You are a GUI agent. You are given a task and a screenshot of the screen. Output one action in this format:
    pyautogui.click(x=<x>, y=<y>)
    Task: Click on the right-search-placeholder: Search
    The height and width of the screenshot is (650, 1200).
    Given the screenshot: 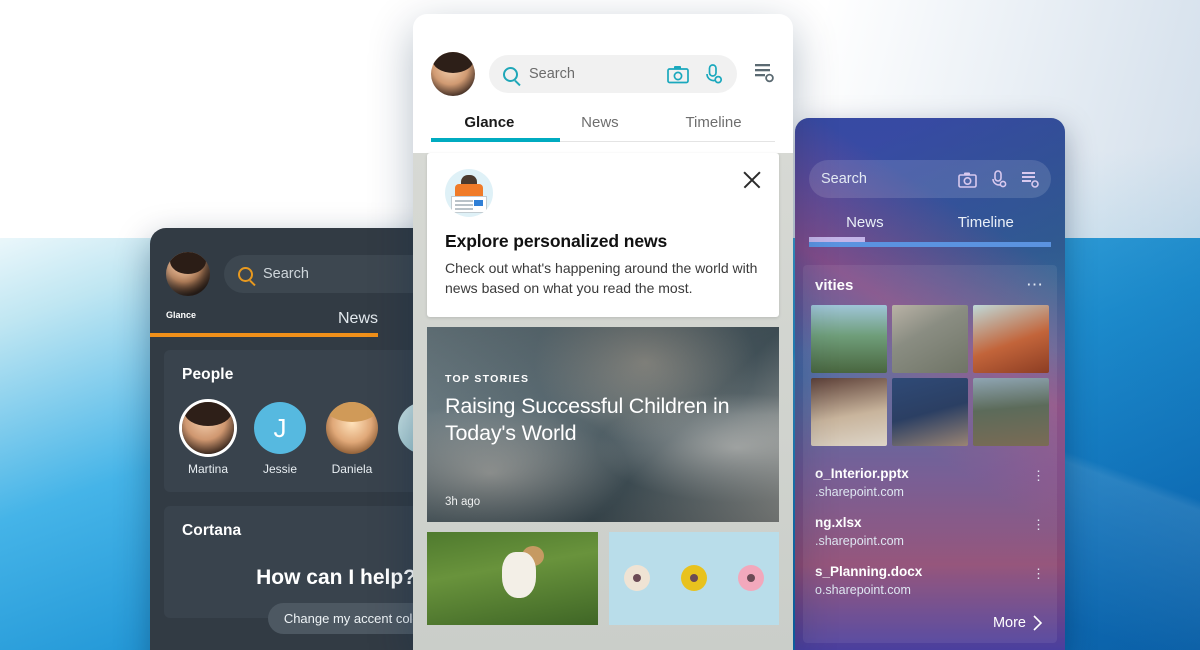 What is the action you would take?
    pyautogui.click(x=844, y=179)
    